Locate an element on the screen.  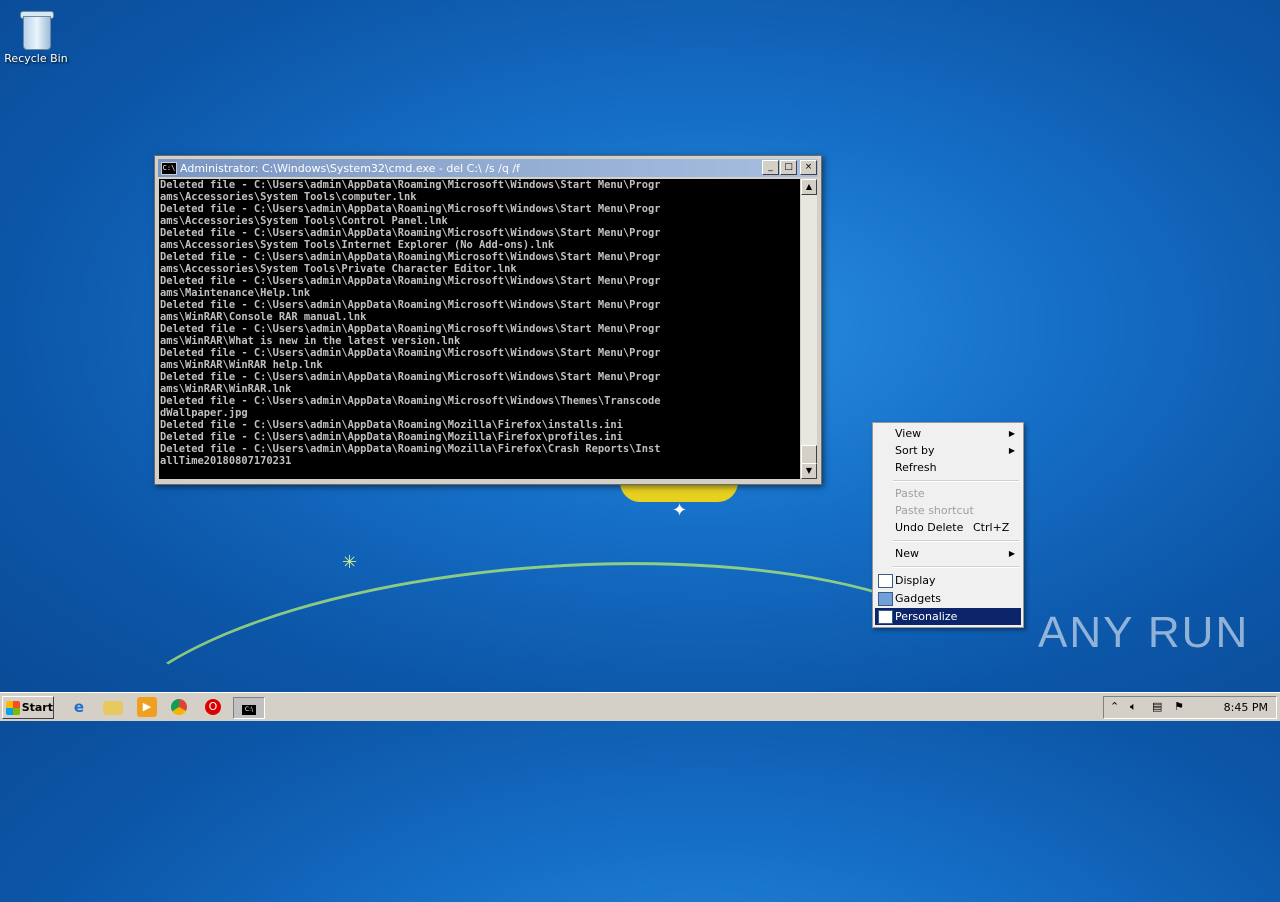
scroll-down-button: ▼ is located at coordinates (809, 471).